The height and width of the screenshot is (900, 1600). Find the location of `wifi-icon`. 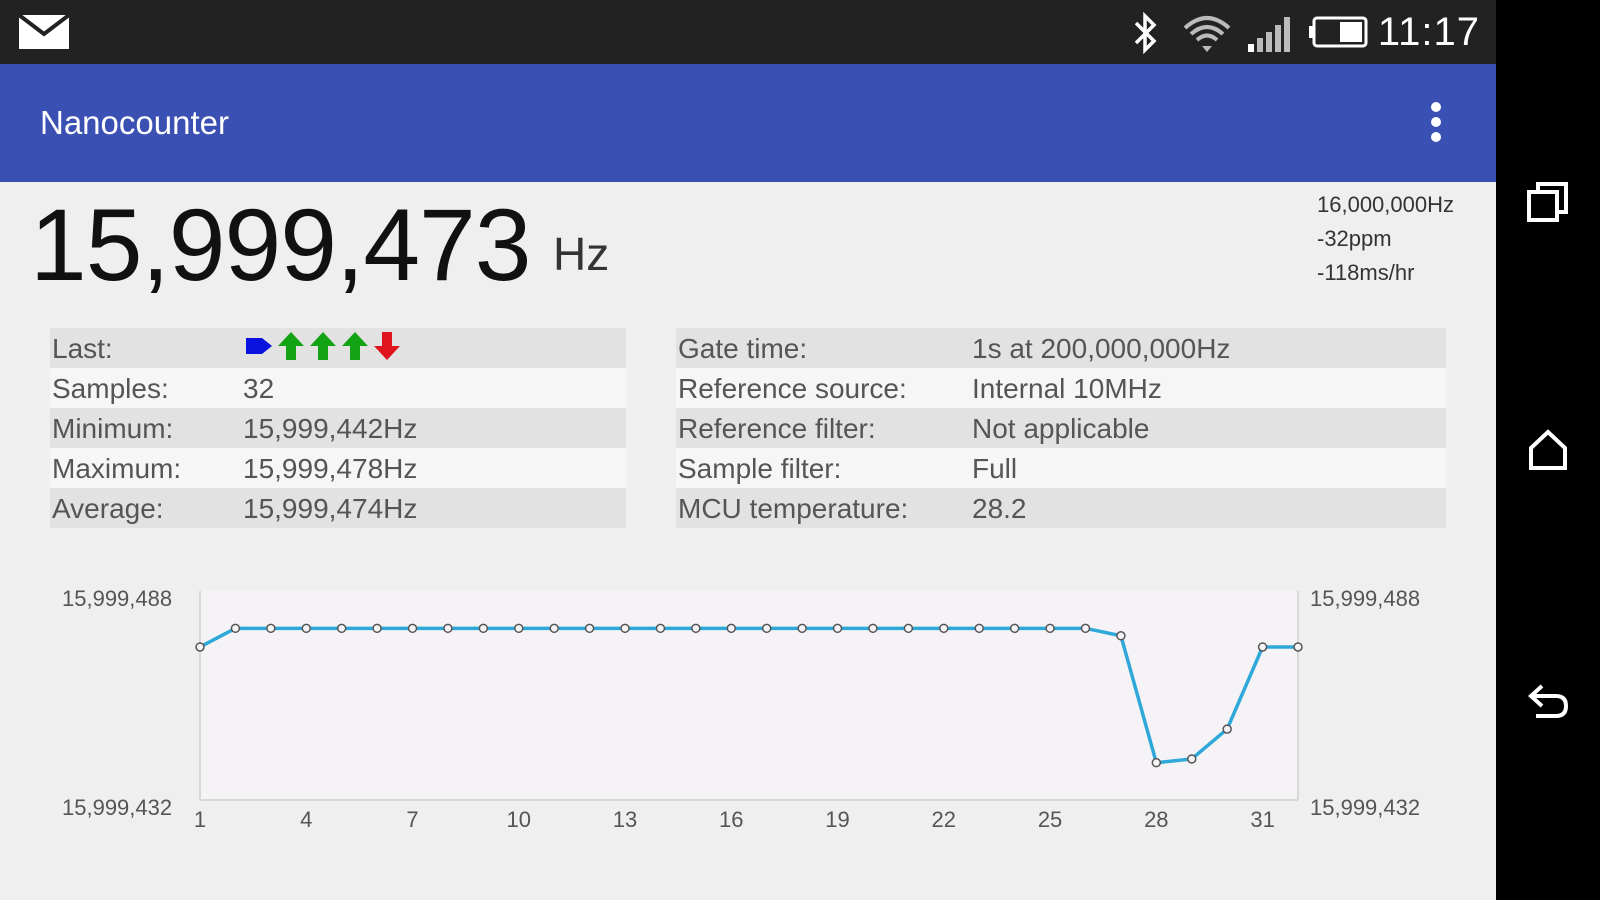

wifi-icon is located at coordinates (1207, 36).